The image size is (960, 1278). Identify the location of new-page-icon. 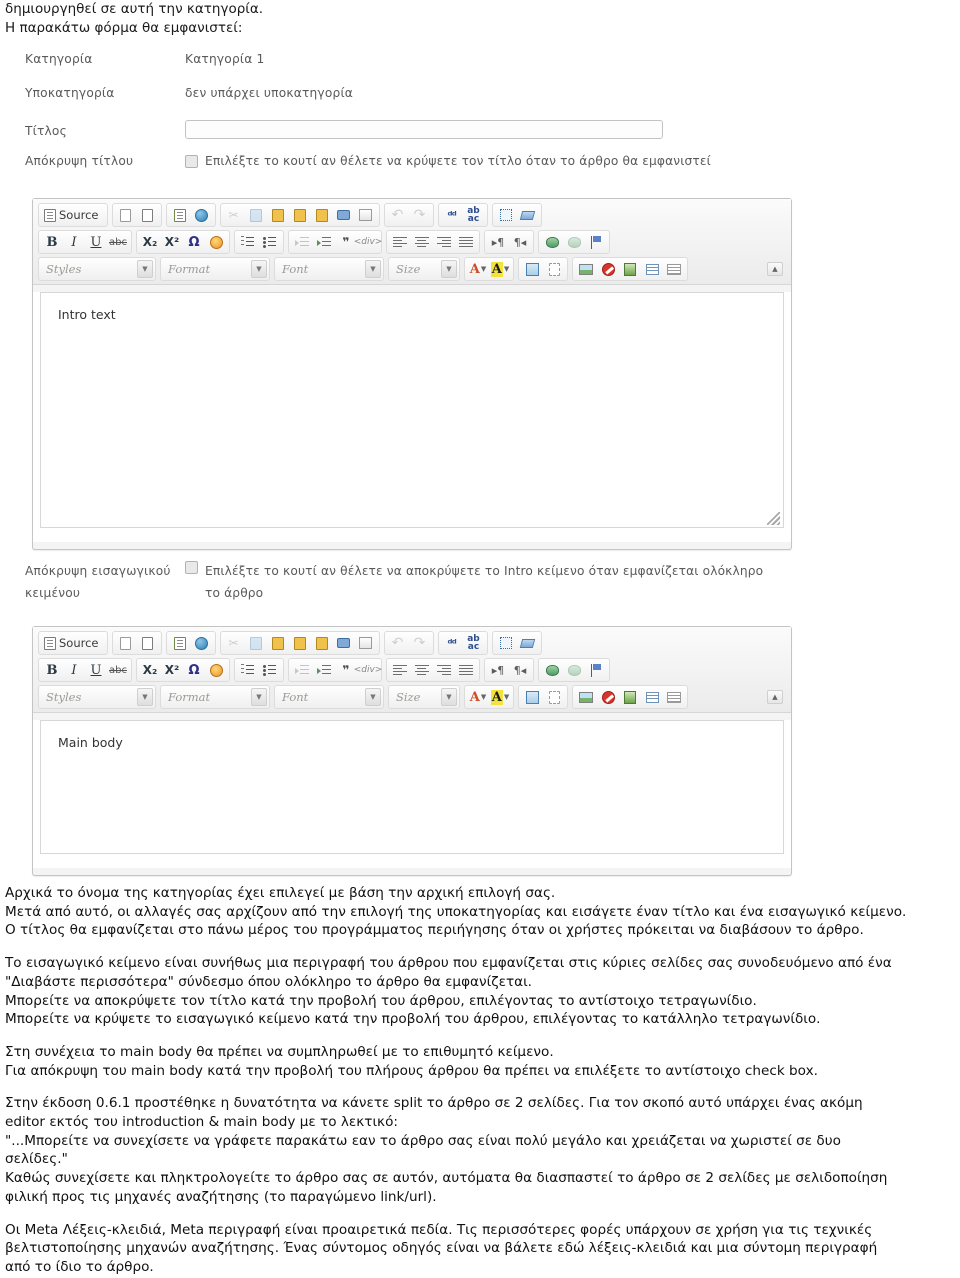
(126, 215).